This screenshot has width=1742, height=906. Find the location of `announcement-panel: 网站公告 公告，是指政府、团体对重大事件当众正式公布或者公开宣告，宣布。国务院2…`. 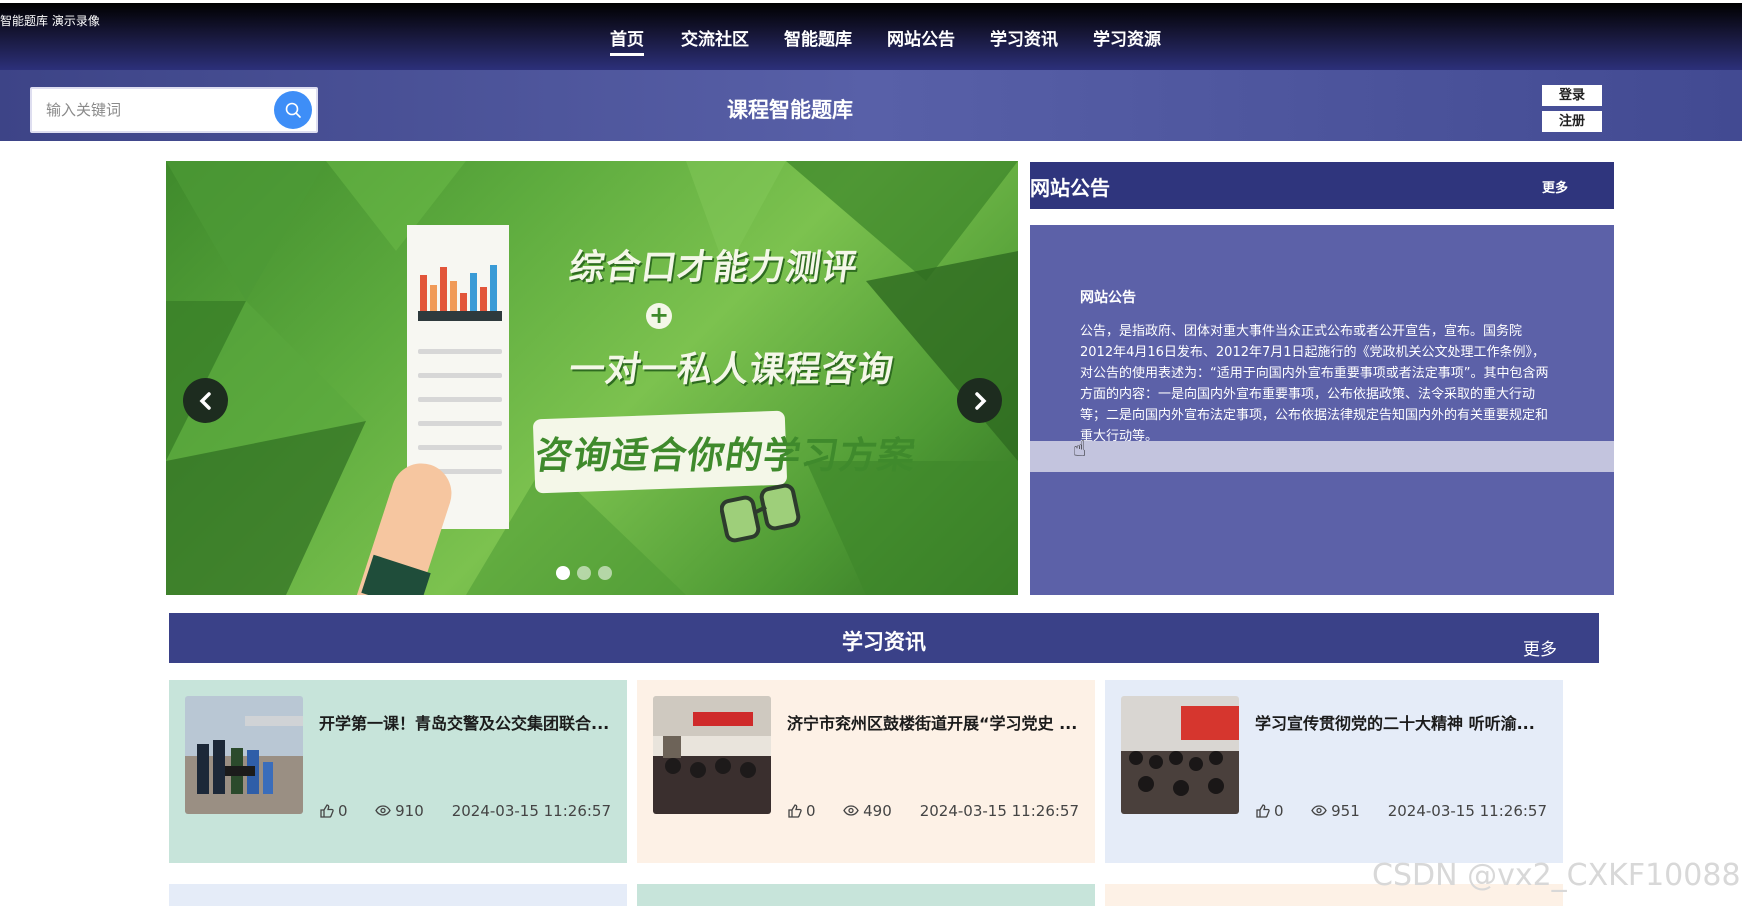

announcement-panel: 网站公告 公告，是指政府、团体对重大事件当众正式公布或者公开宣告，宣布。国务院2… is located at coordinates (1322, 410).